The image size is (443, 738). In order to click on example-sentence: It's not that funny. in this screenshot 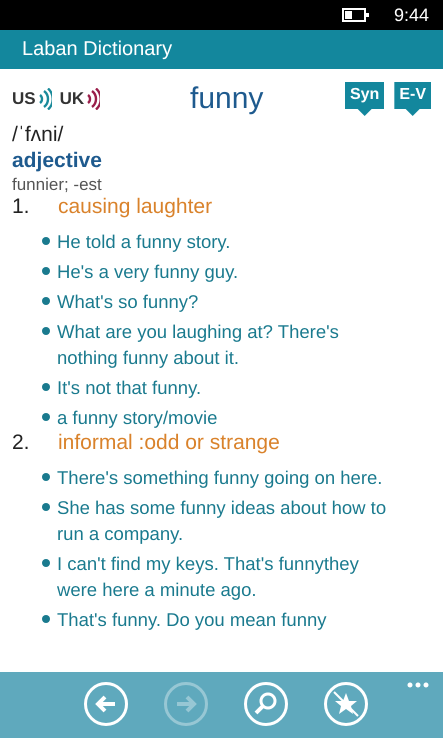, I will do `click(129, 388)`.